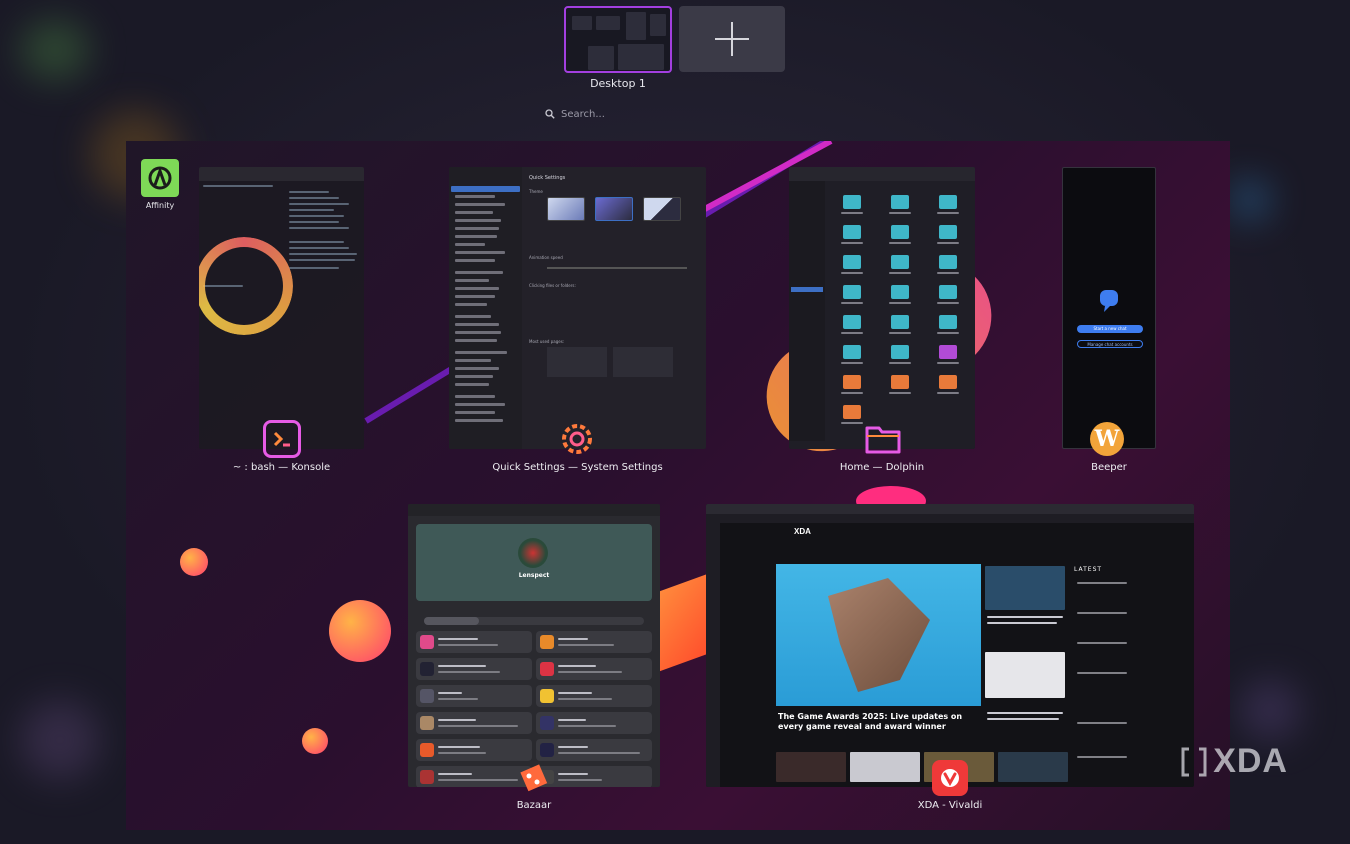  I want to click on window-beeper: Start a new chat Manage chat accounts, so click(1109, 308).